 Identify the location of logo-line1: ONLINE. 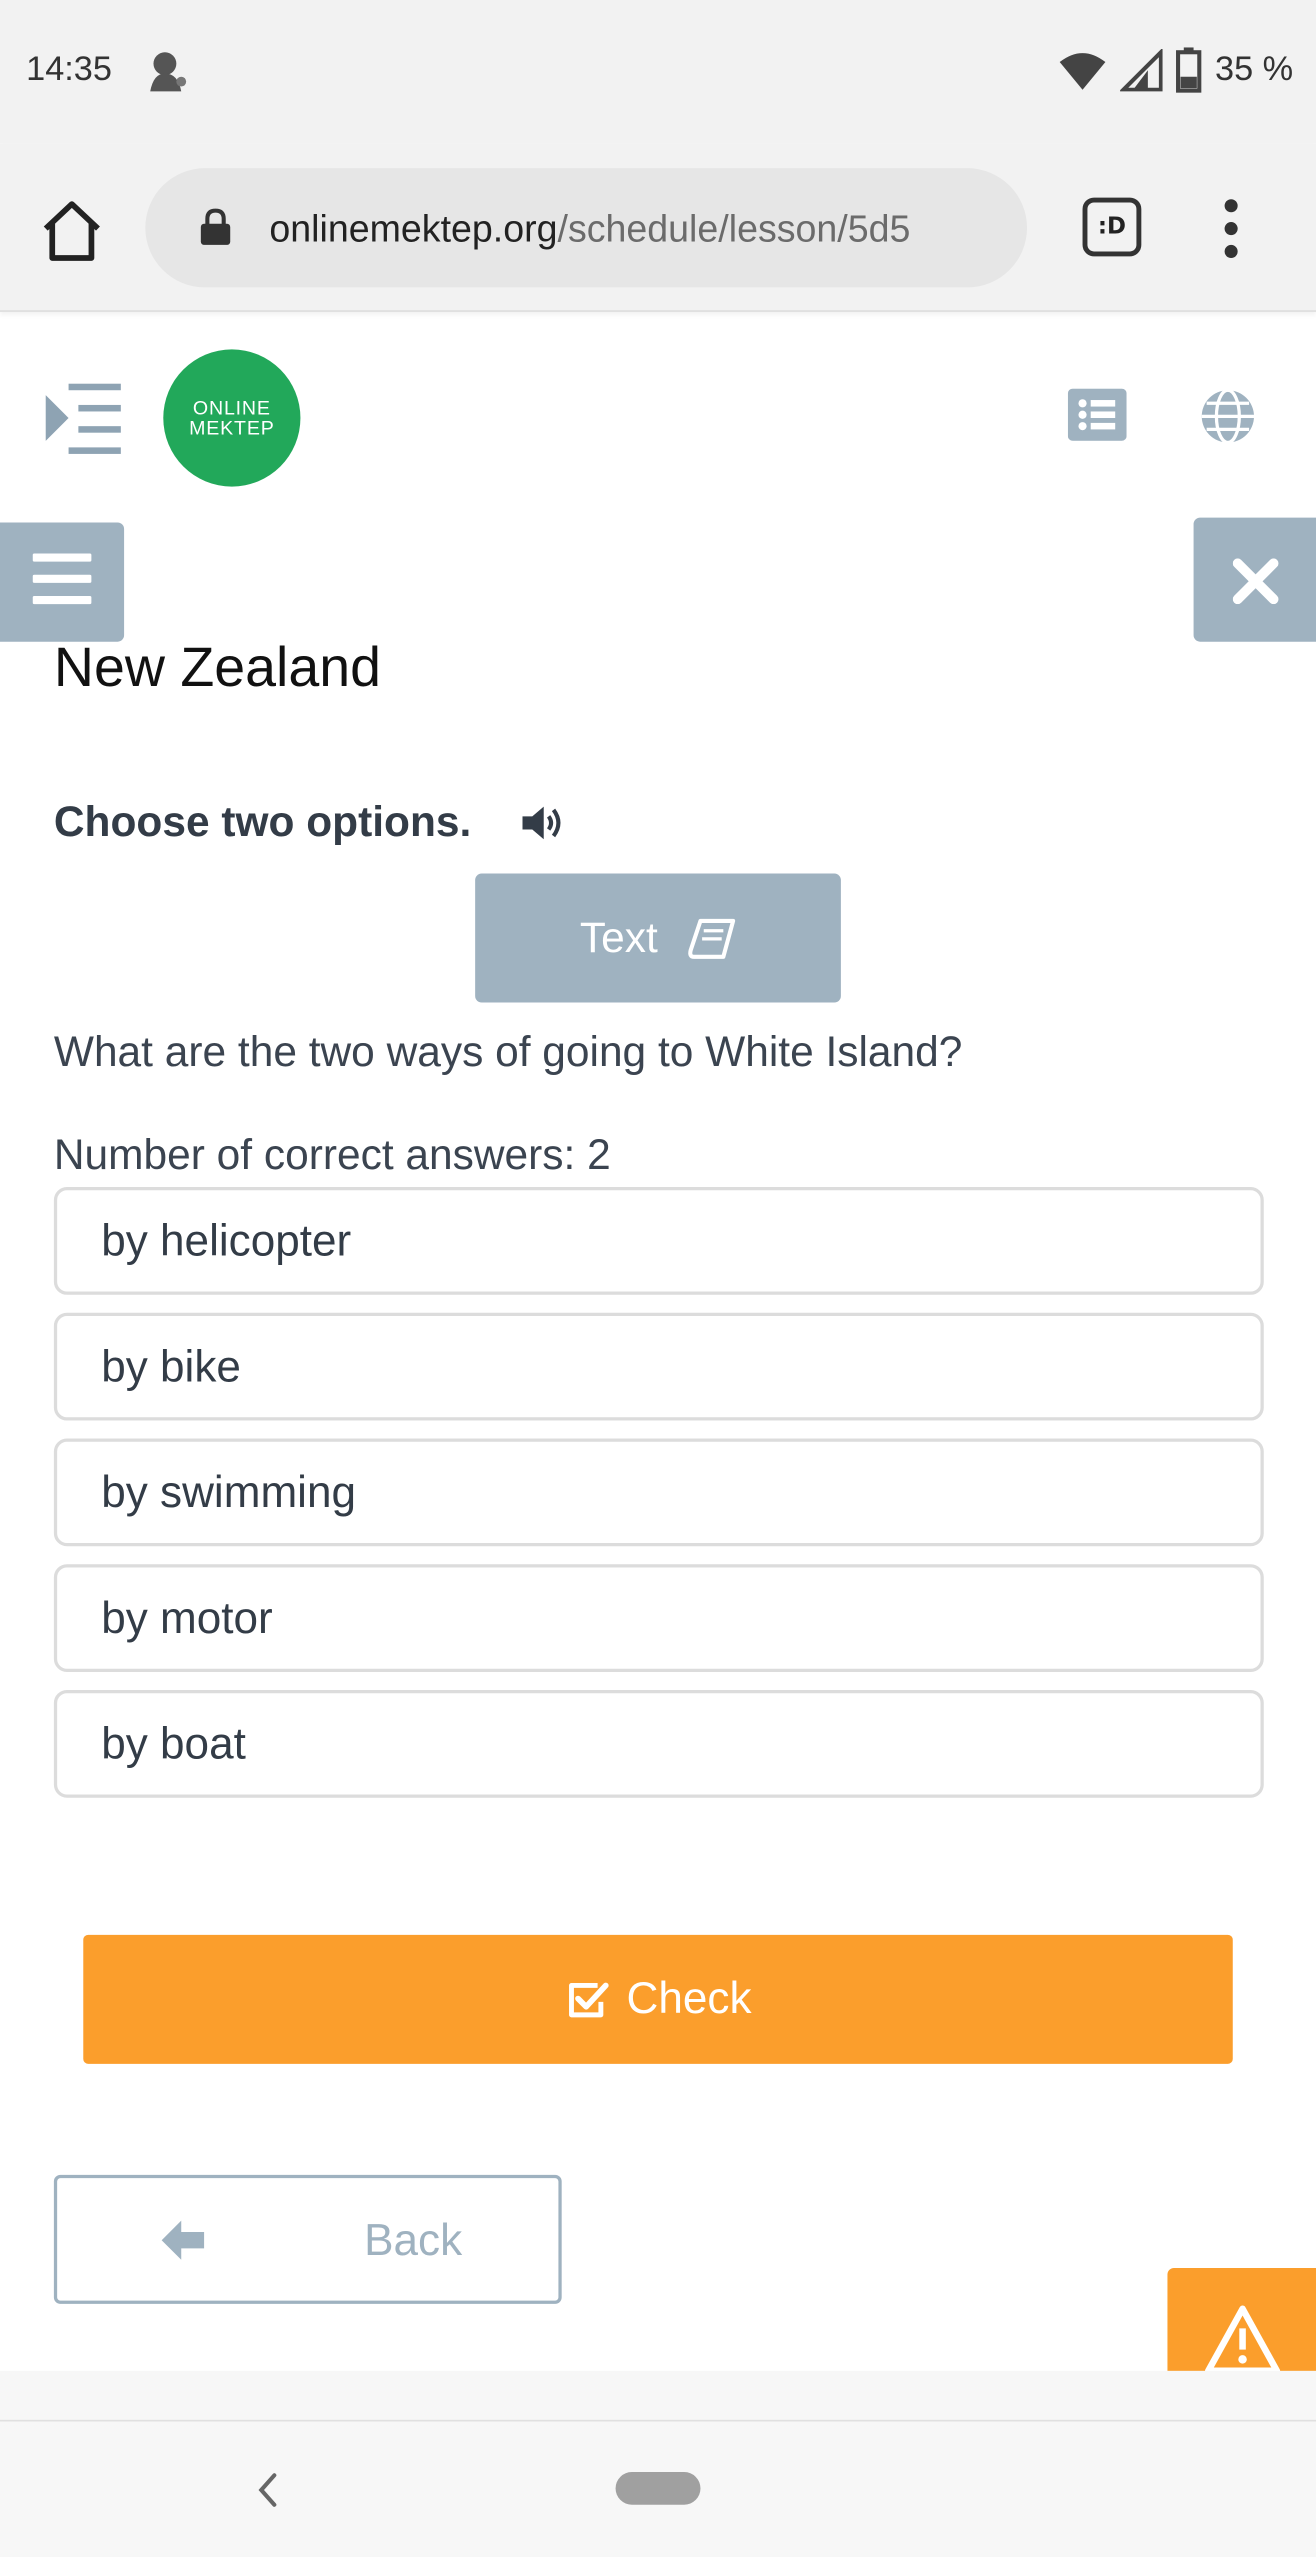
(231, 408).